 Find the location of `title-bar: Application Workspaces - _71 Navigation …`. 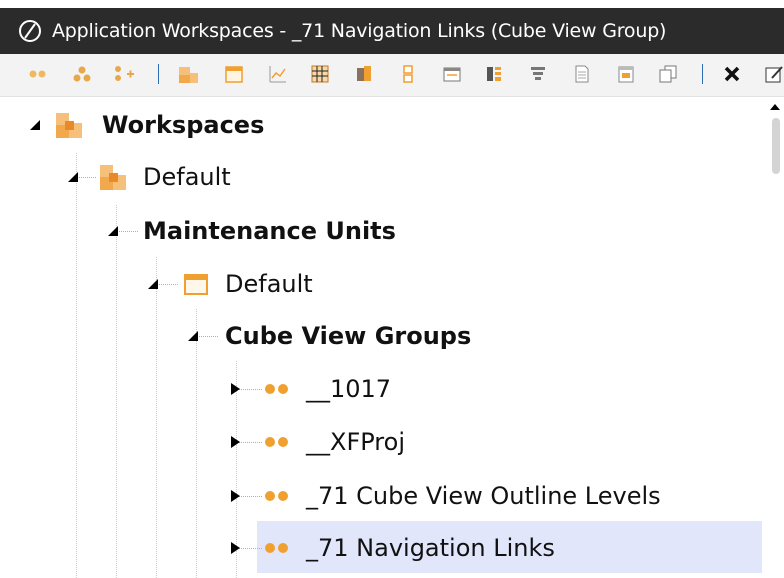

title-bar: Application Workspaces - _71 Navigation … is located at coordinates (392, 31).